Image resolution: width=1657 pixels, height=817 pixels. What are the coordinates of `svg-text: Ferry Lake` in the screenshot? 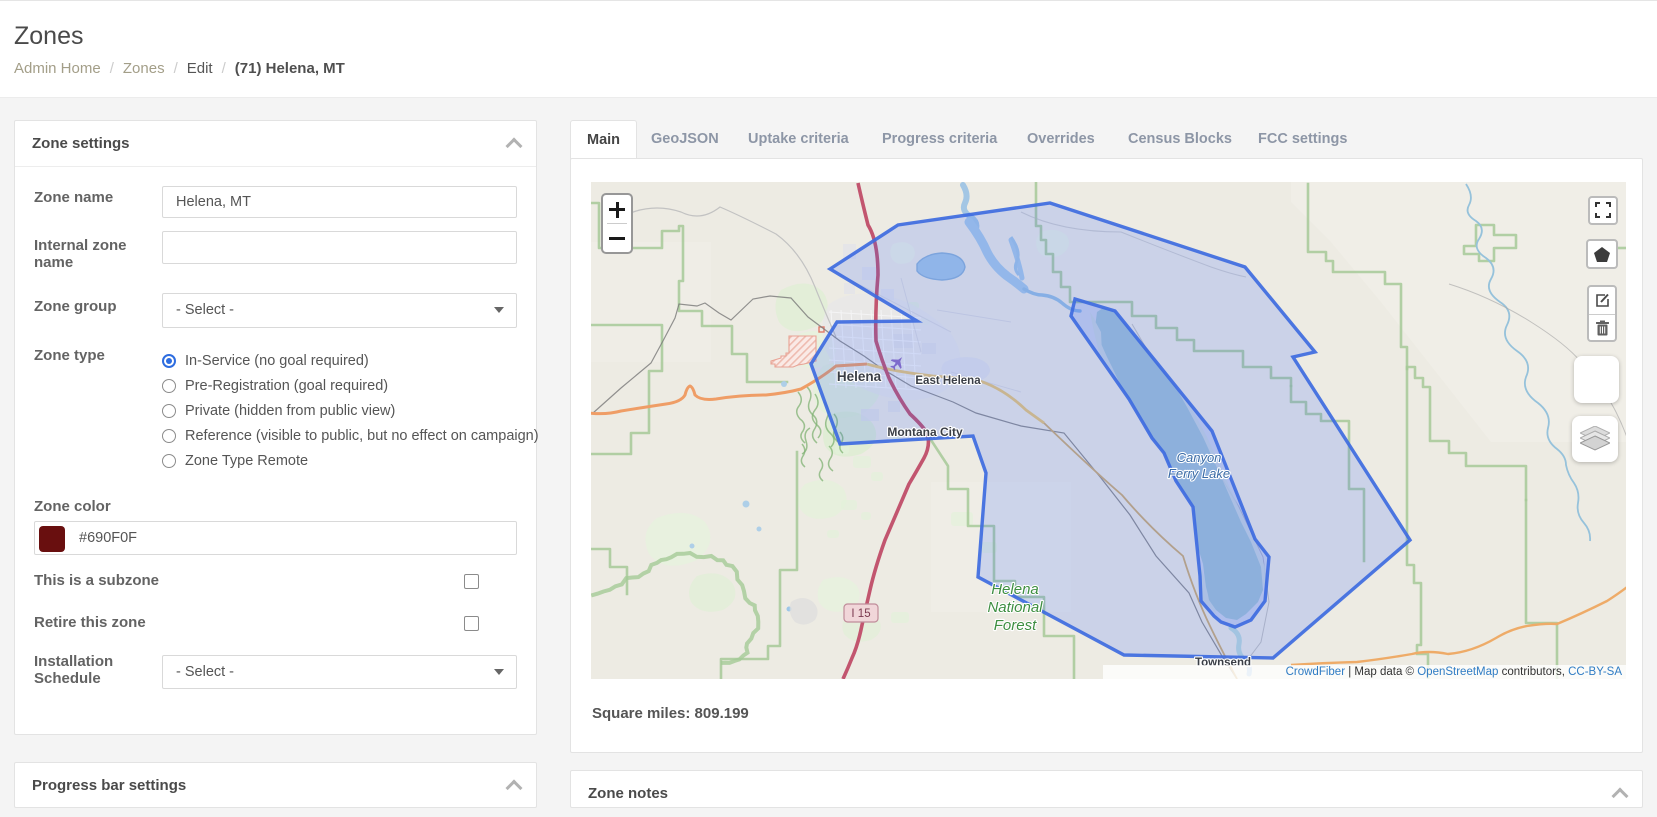 It's located at (1199, 473).